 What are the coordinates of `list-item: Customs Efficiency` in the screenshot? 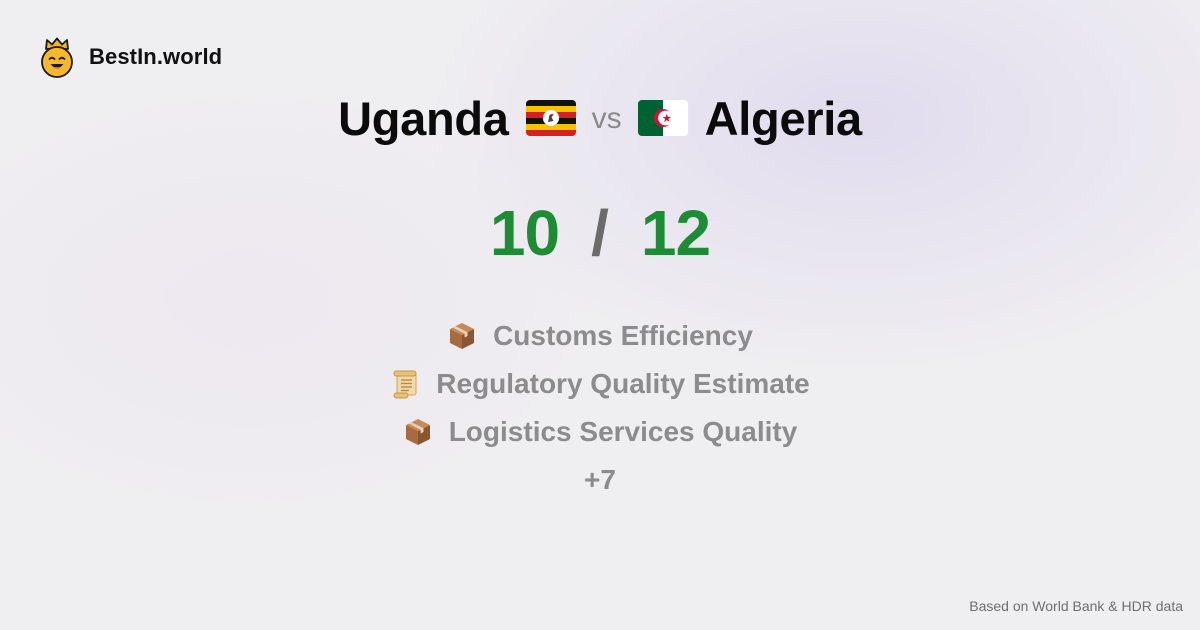 It's located at (600, 336).